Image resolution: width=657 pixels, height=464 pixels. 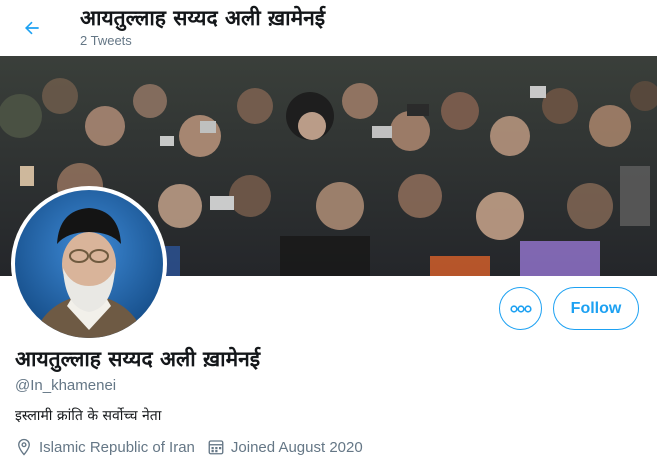 What do you see at coordinates (138, 359) in the screenshot?
I see `profile-name: आयतुल्लाह सय्यद अली ख़ामेनई` at bounding box center [138, 359].